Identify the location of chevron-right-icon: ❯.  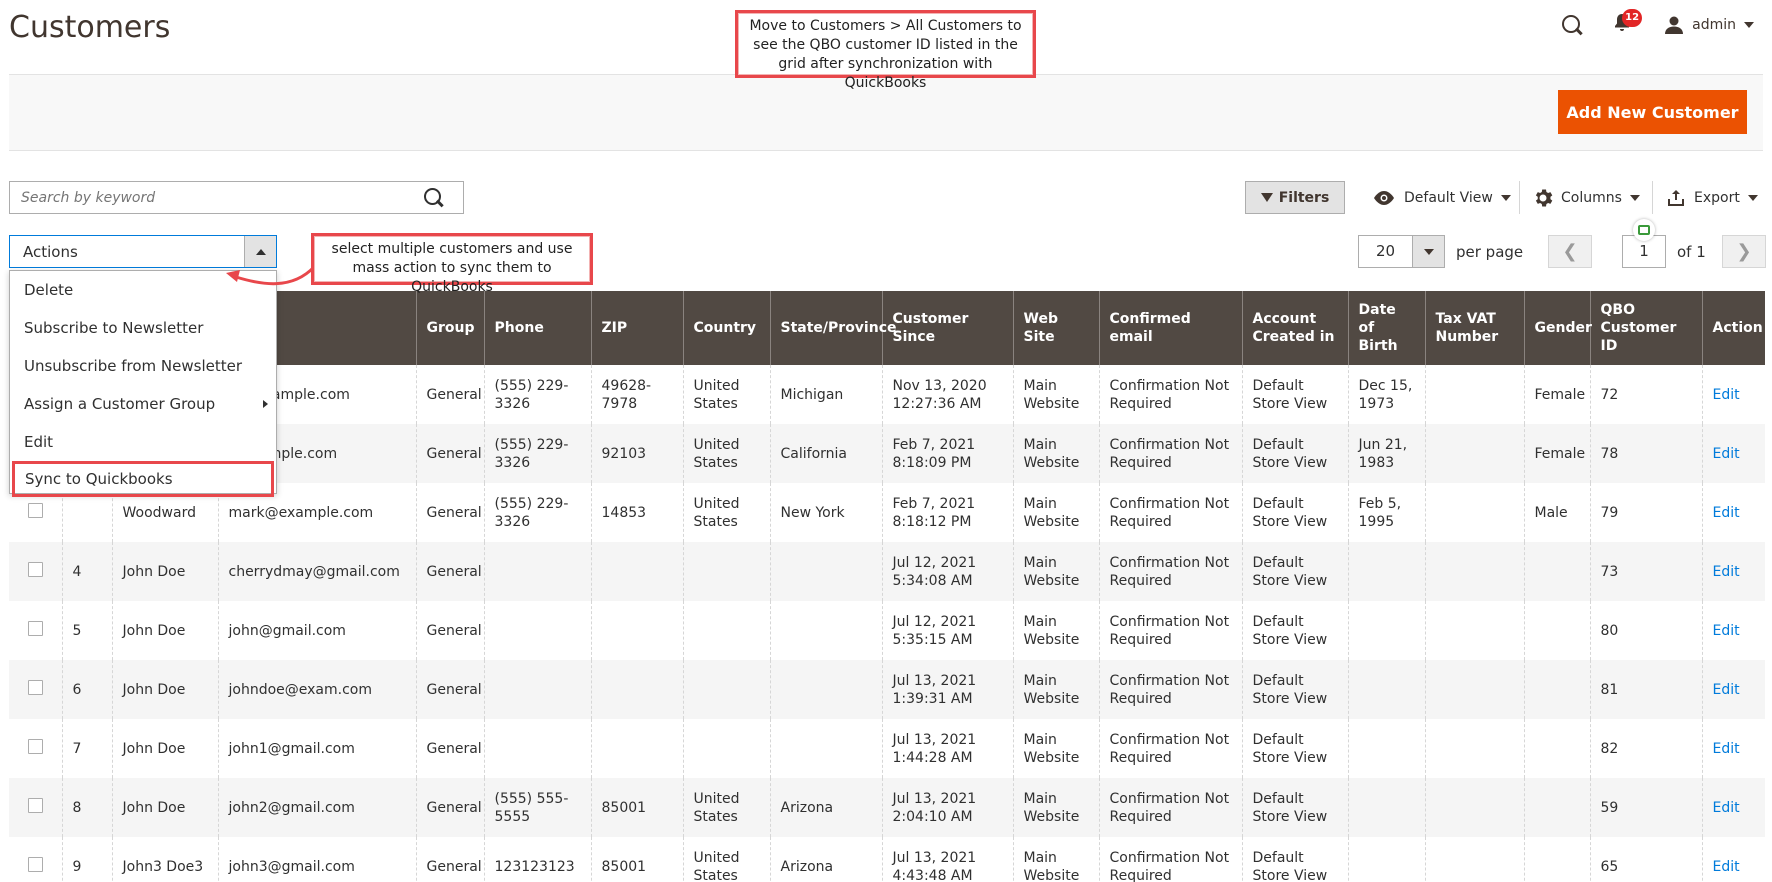
(1744, 251).